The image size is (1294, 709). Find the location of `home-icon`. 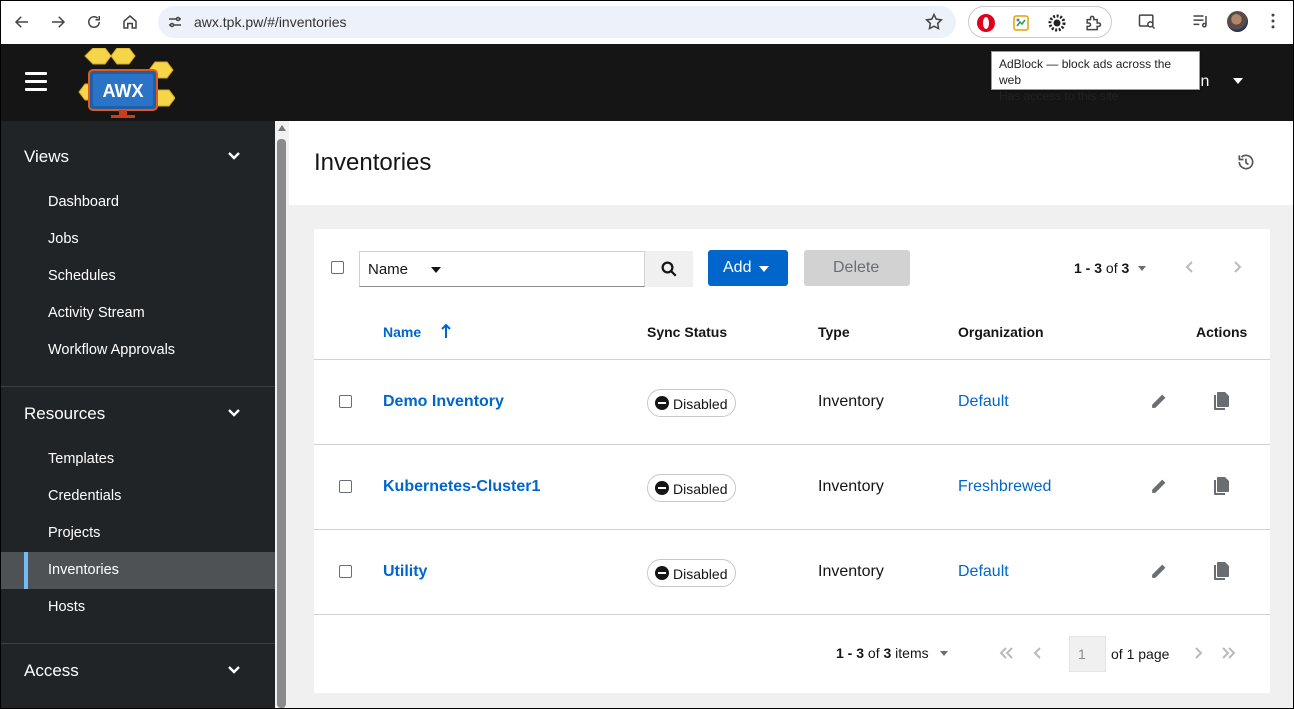

home-icon is located at coordinates (130, 22).